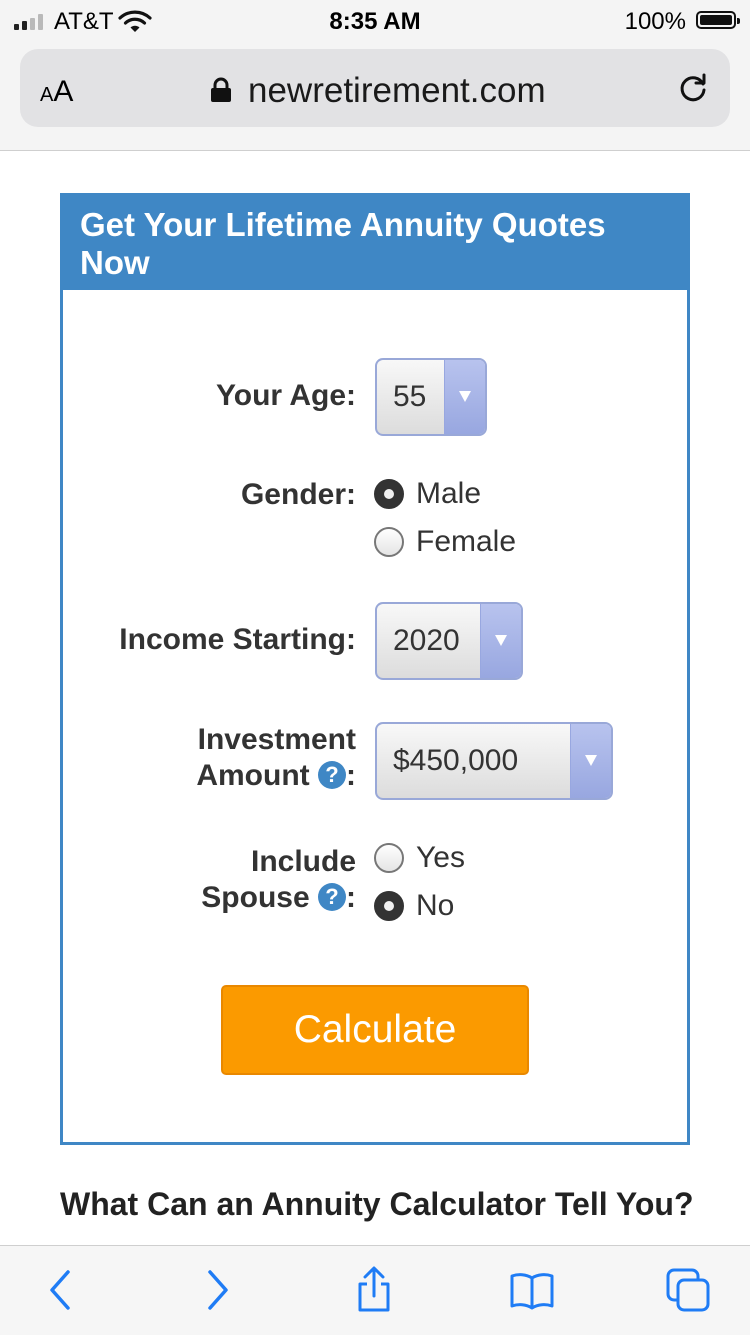 The image size is (750, 1335). What do you see at coordinates (410, 396) in the screenshot?
I see `age-value: 55` at bounding box center [410, 396].